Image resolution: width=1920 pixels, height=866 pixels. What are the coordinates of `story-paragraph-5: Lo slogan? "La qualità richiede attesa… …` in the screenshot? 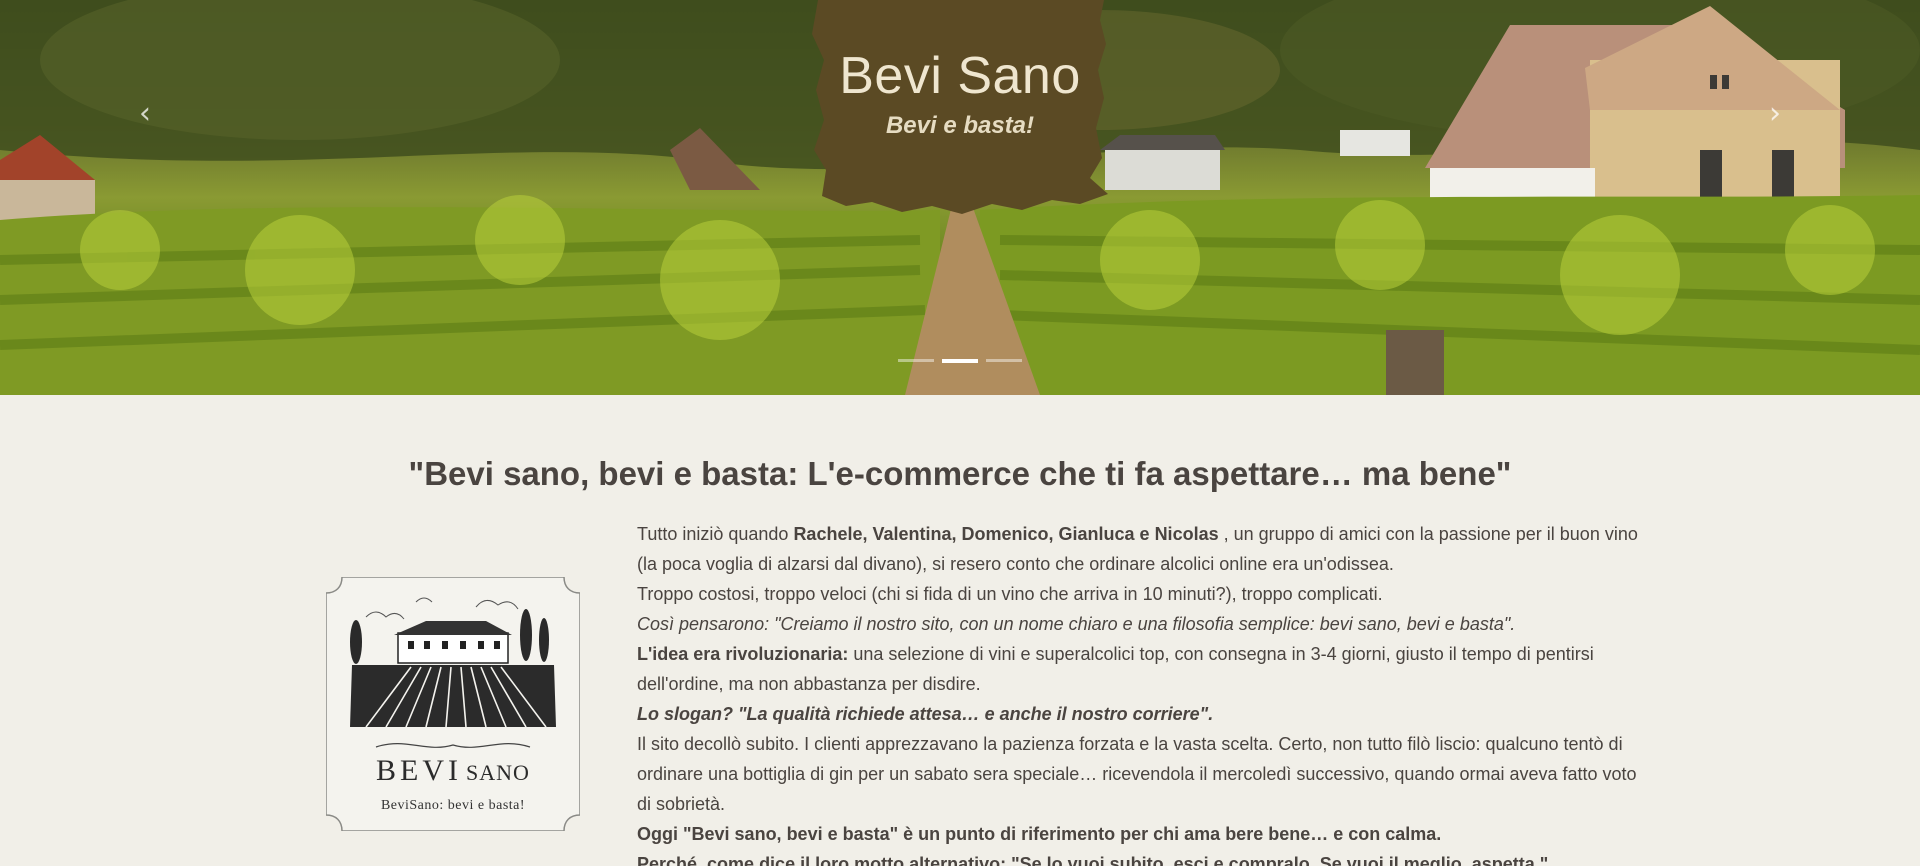 It's located at (925, 714).